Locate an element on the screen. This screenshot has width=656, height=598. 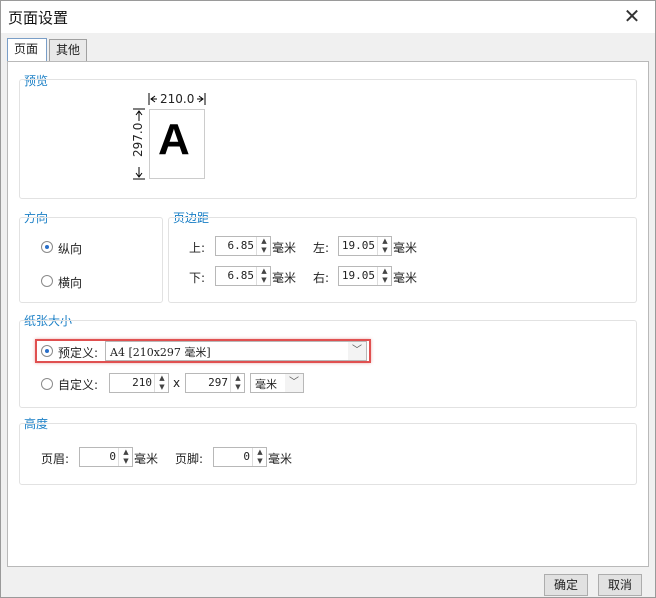
custom-x-label: x is located at coordinates (177, 383).